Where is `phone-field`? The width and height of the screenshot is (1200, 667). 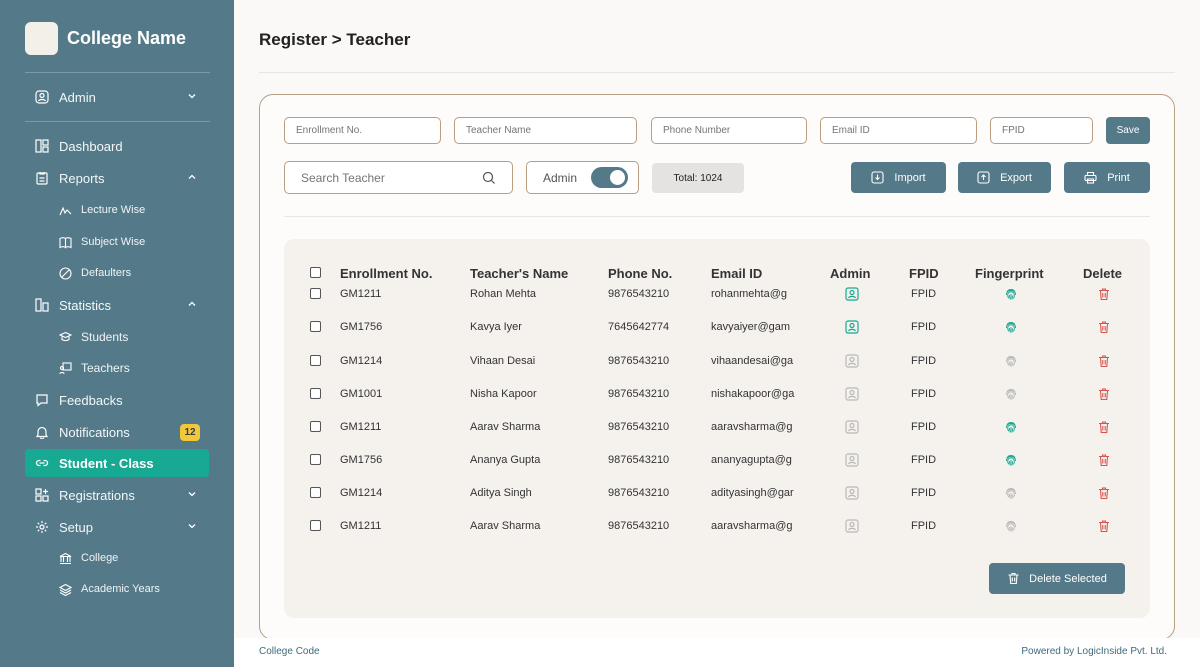
phone-field is located at coordinates (729, 130).